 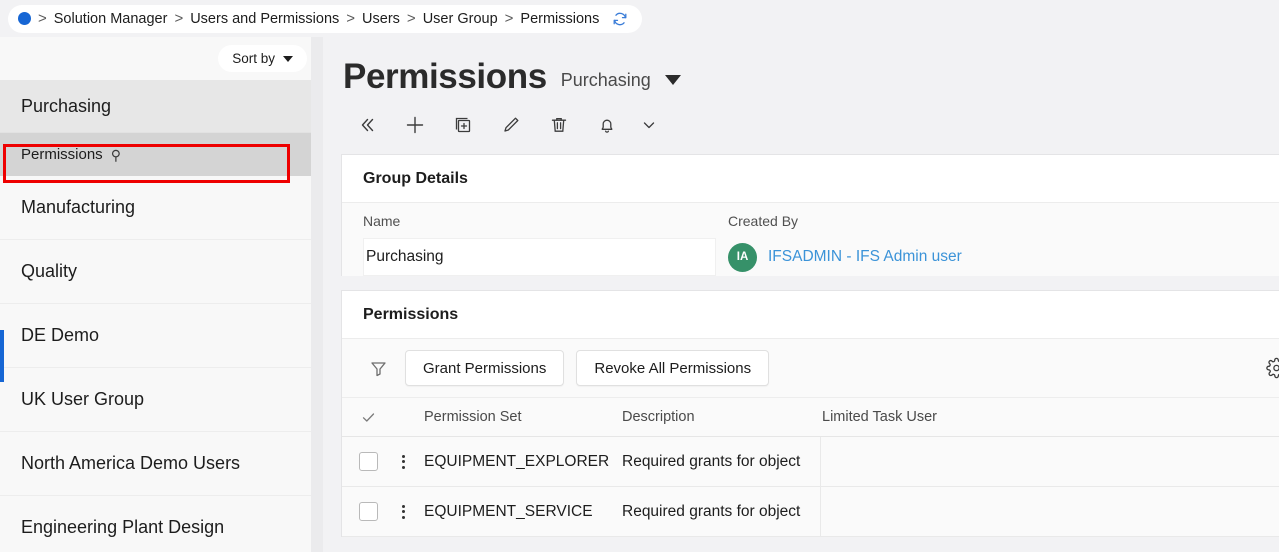 What do you see at coordinates (155, 272) in the screenshot?
I see `sidebar-item-quality: Quality` at bounding box center [155, 272].